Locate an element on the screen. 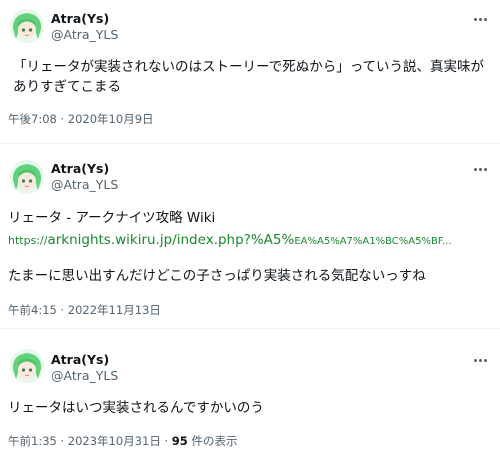  tweet-text: リェータはいつ実装されるんですかいのう is located at coordinates (136, 408).